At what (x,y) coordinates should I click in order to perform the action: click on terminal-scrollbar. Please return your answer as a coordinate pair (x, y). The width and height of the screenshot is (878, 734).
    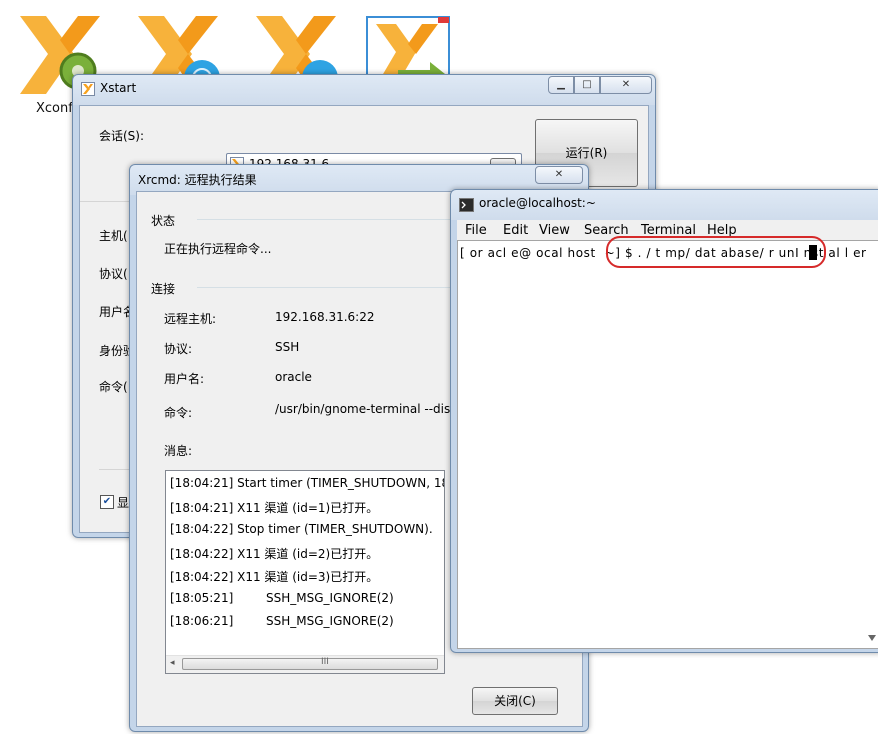
    Looking at the image, I should click on (871, 444).